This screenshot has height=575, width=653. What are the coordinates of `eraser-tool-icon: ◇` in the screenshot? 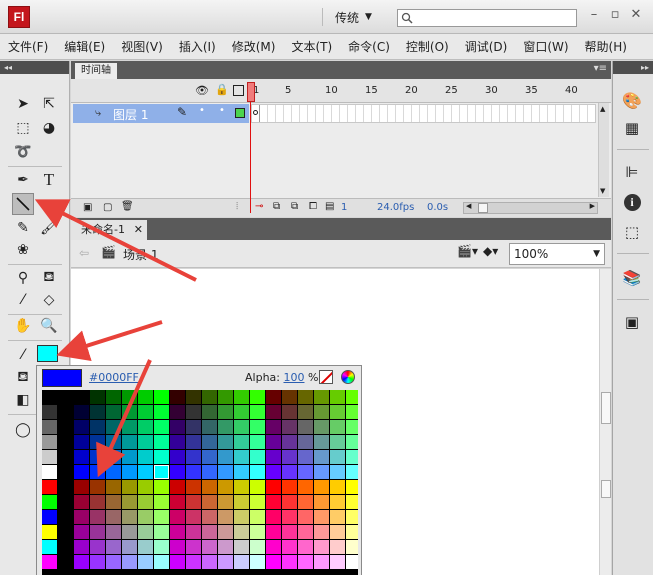 It's located at (49, 300).